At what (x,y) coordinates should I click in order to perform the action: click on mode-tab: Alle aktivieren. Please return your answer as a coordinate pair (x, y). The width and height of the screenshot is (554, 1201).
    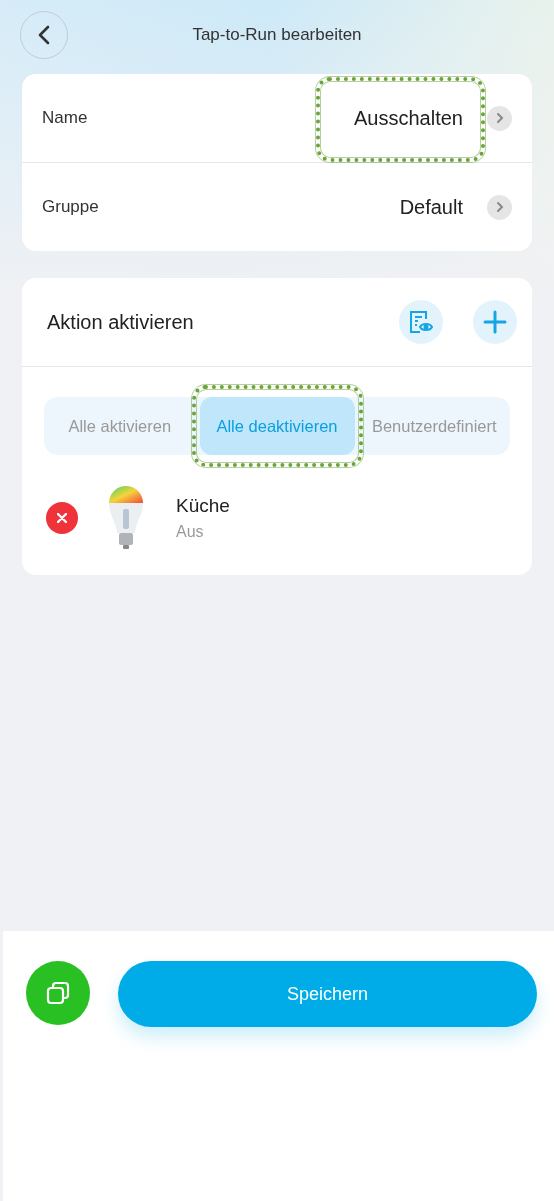
    Looking at the image, I should click on (120, 426).